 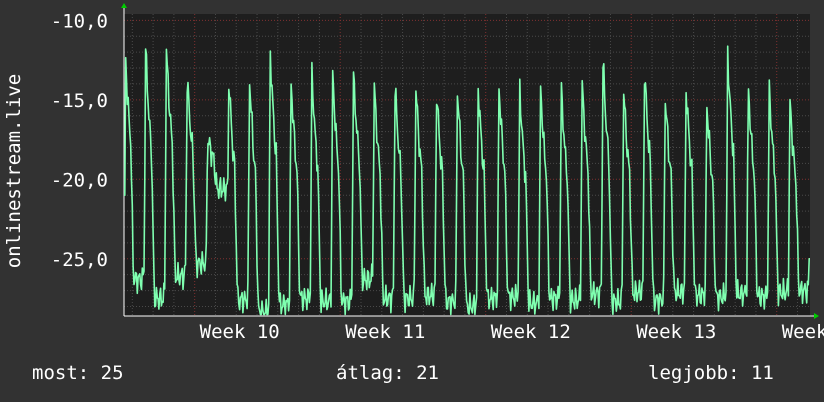 What do you see at coordinates (79, 180) in the screenshot?
I see `y-tick-label: -20,0` at bounding box center [79, 180].